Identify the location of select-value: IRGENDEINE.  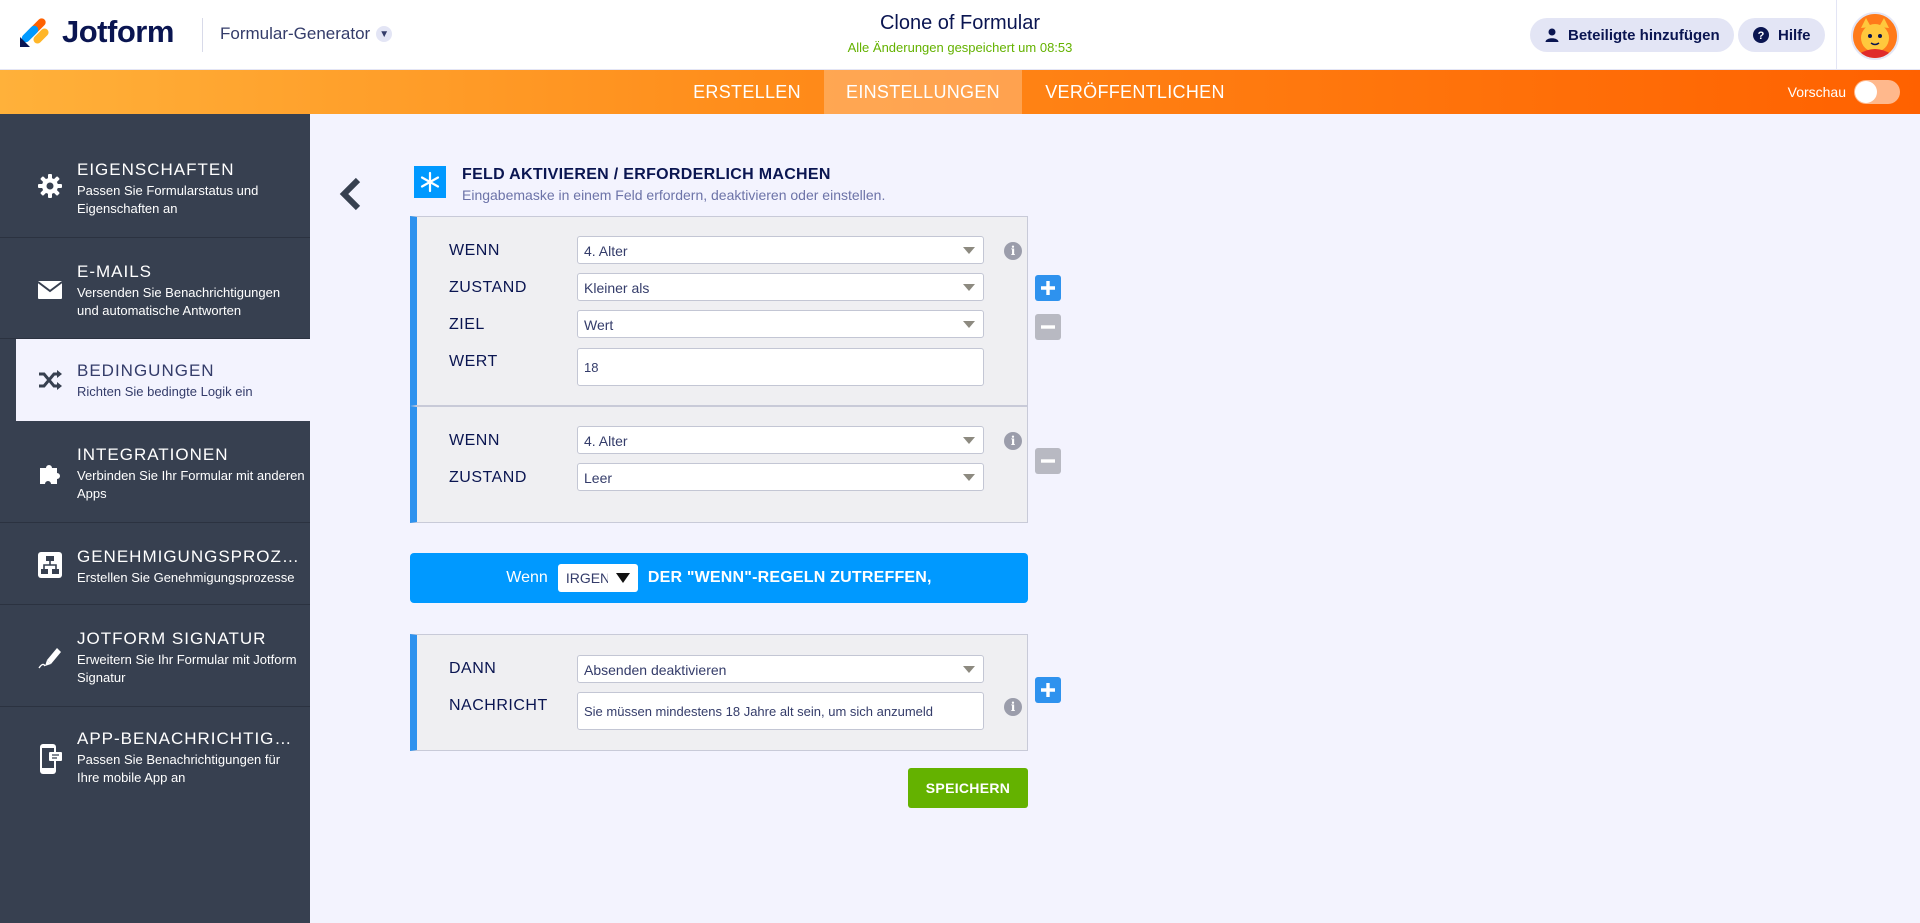
(586, 578).